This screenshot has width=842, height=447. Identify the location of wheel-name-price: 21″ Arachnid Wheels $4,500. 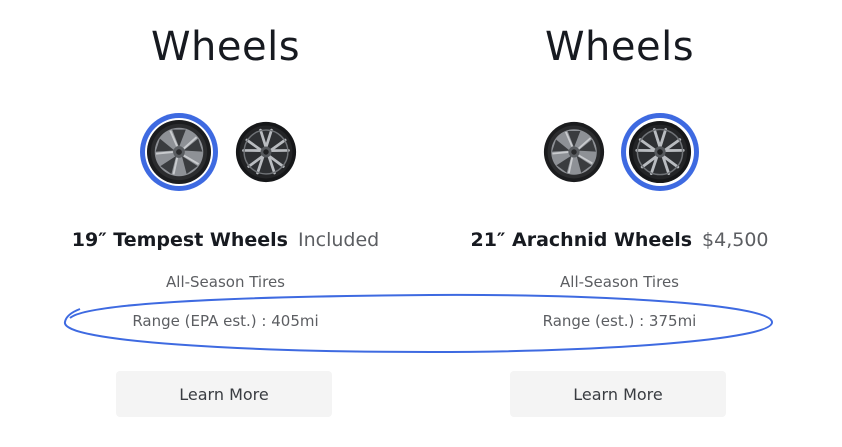
(619, 240).